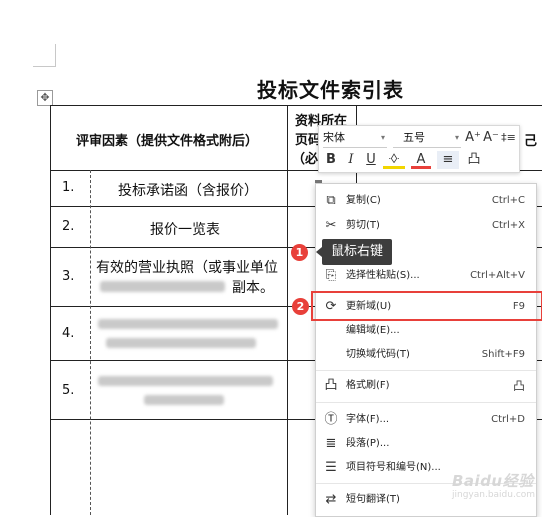 The image size is (542, 517). Describe the element at coordinates (493, 481) in the screenshot. I see `baidu-watermark: Baidu经验` at that location.